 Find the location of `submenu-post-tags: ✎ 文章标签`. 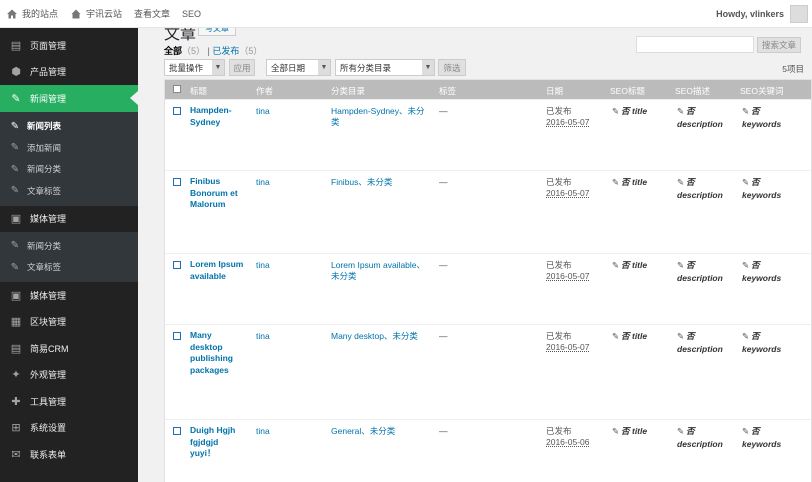

submenu-post-tags: ✎ 文章标签 is located at coordinates (69, 191).